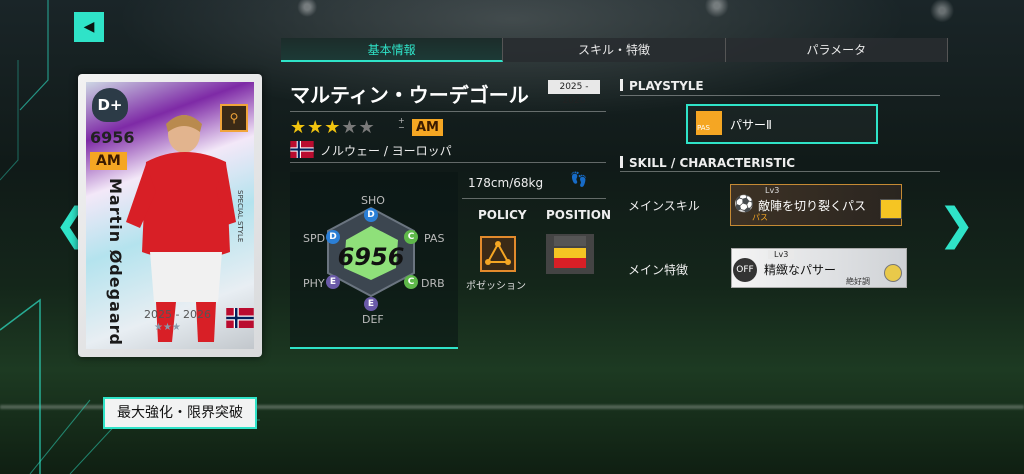 The height and width of the screenshot is (474, 1024). Describe the element at coordinates (662, 86) in the screenshot. I see `playstyle-header: PLAYSTYLE` at that location.